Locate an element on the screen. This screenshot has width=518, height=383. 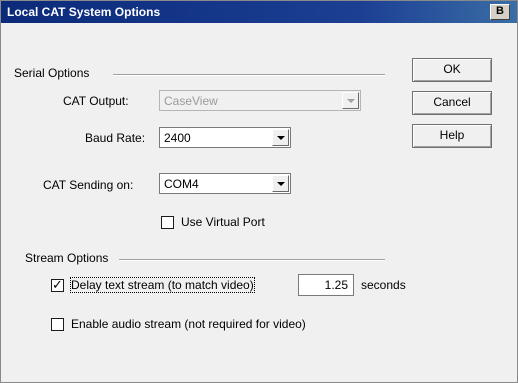
cat-sending-select: COM4 is located at coordinates (225, 183).